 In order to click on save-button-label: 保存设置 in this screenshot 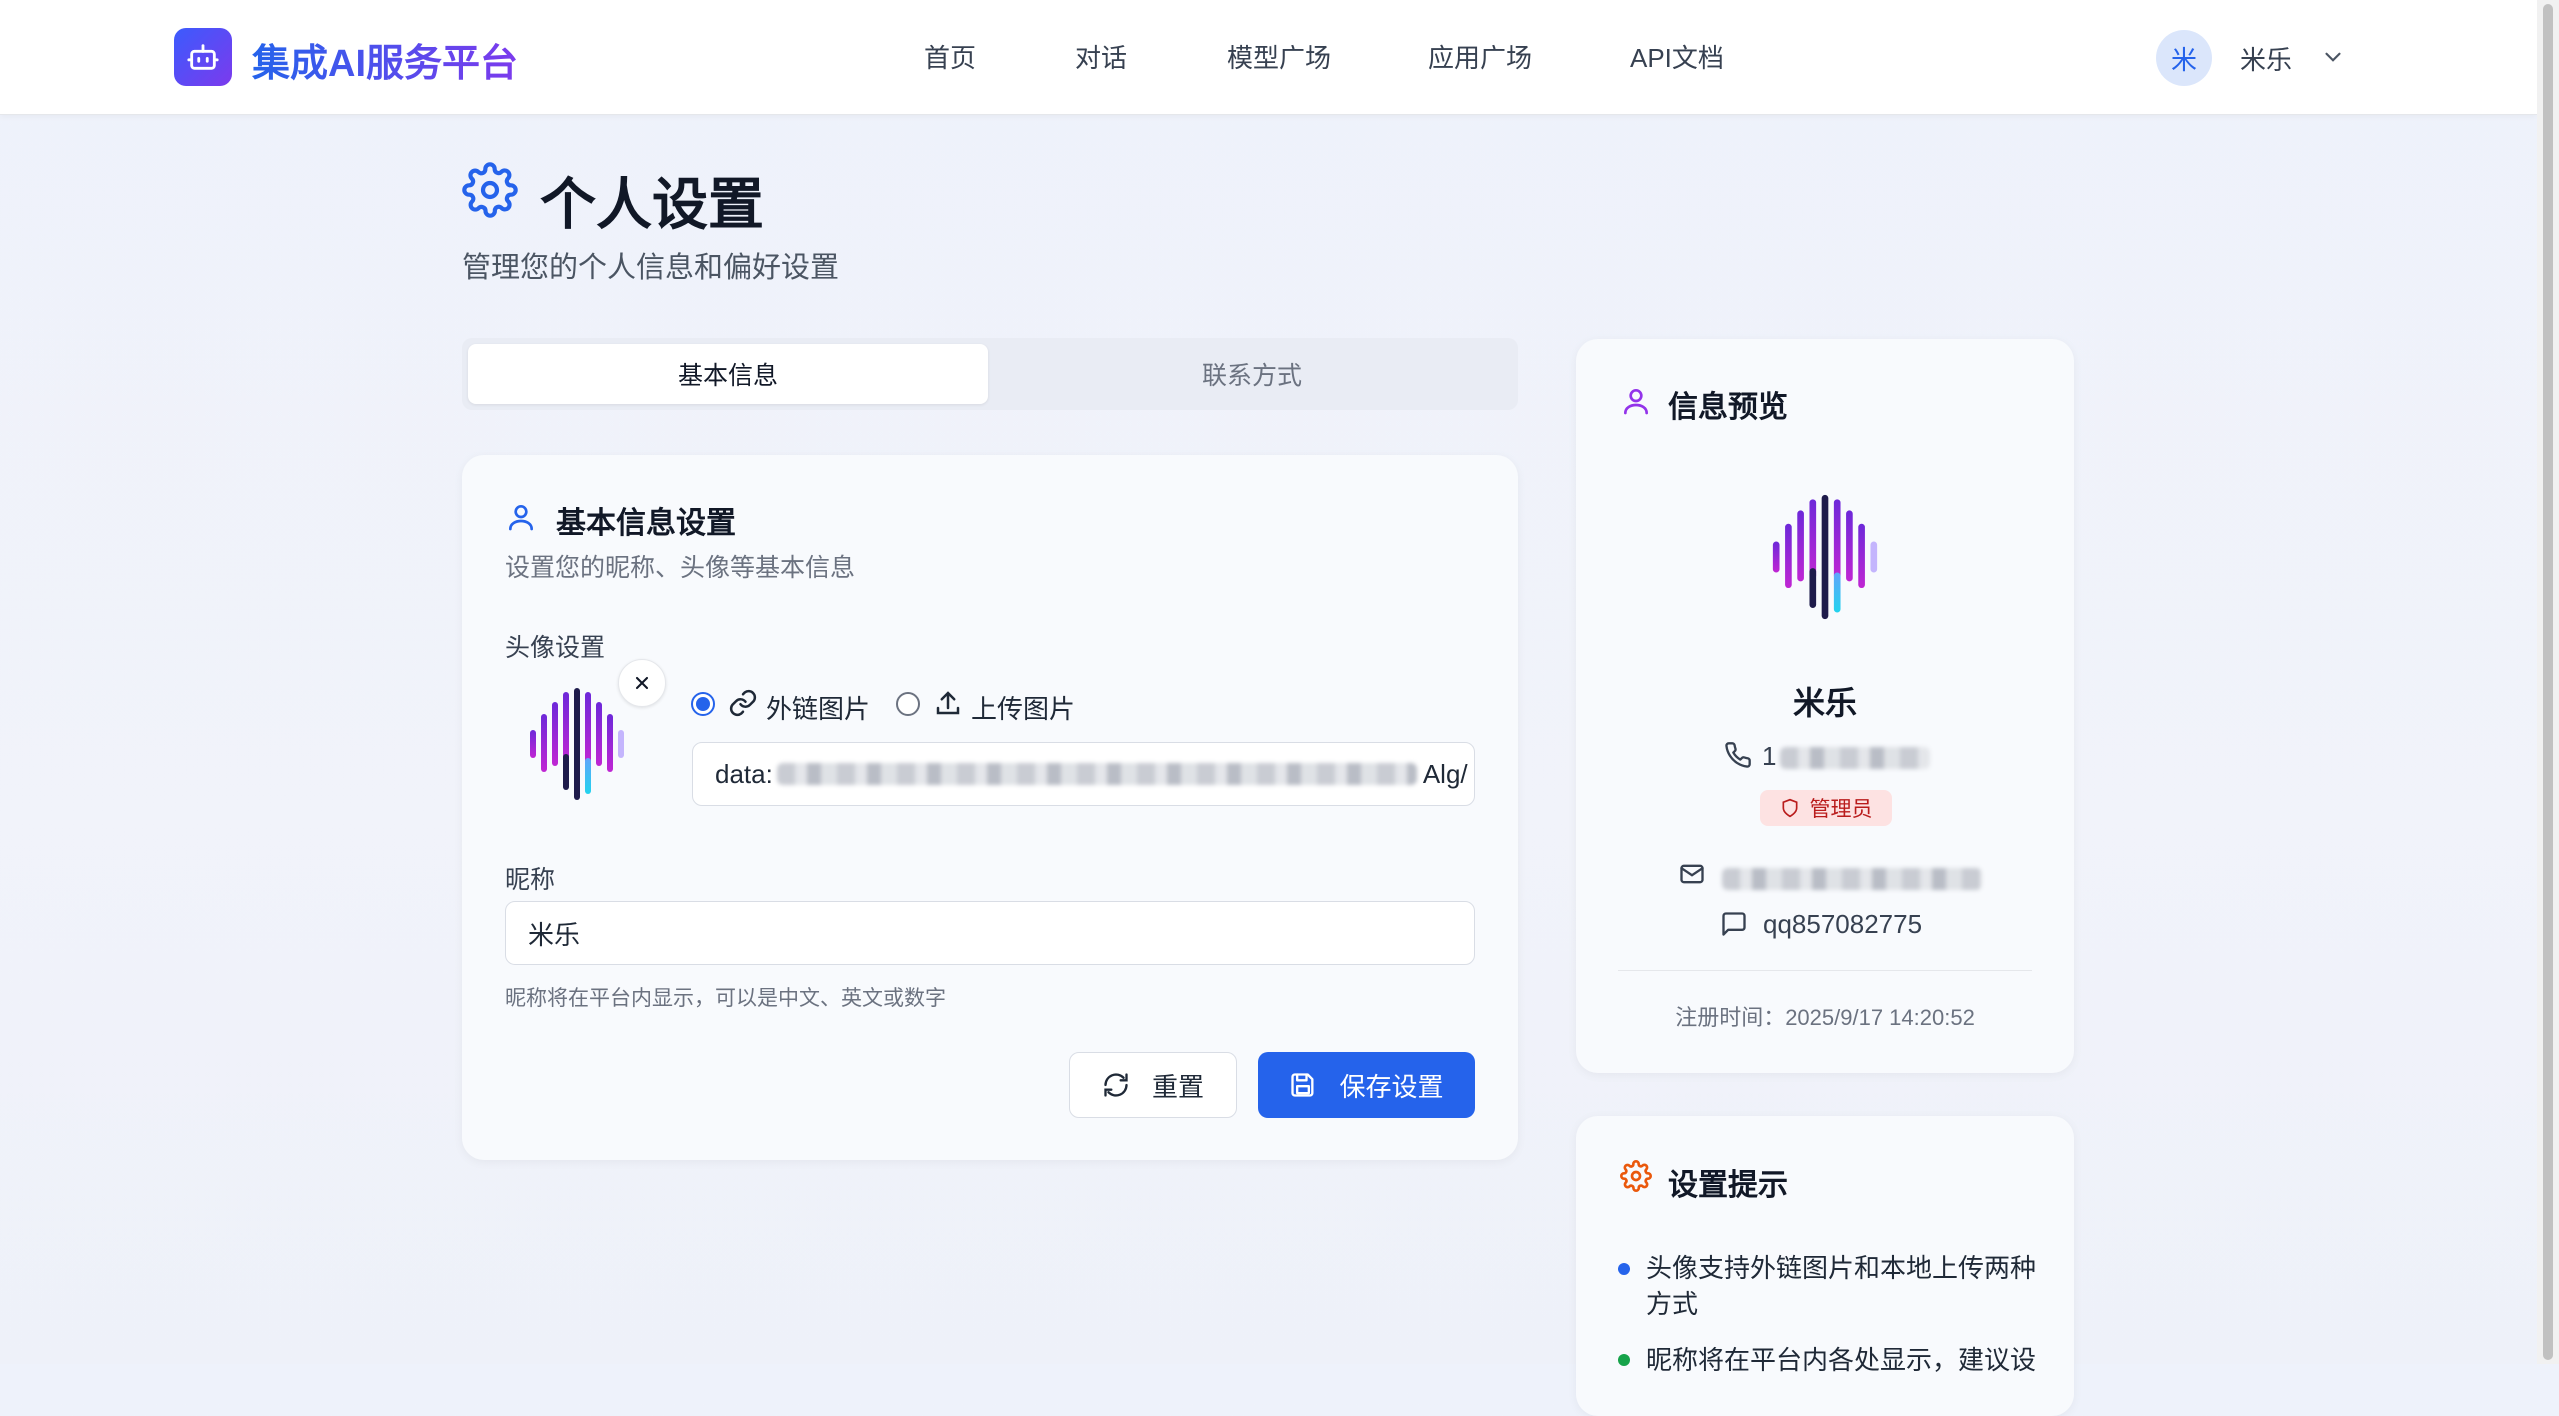, I will do `click(1391, 1086)`.